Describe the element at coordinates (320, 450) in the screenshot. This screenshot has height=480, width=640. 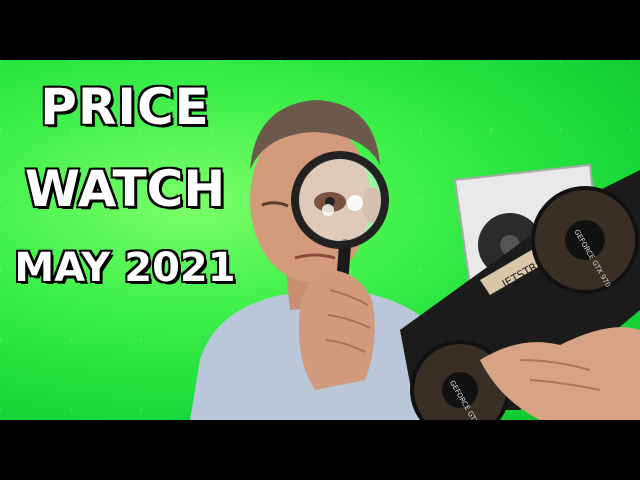
I see `letterbox-bottom` at that location.